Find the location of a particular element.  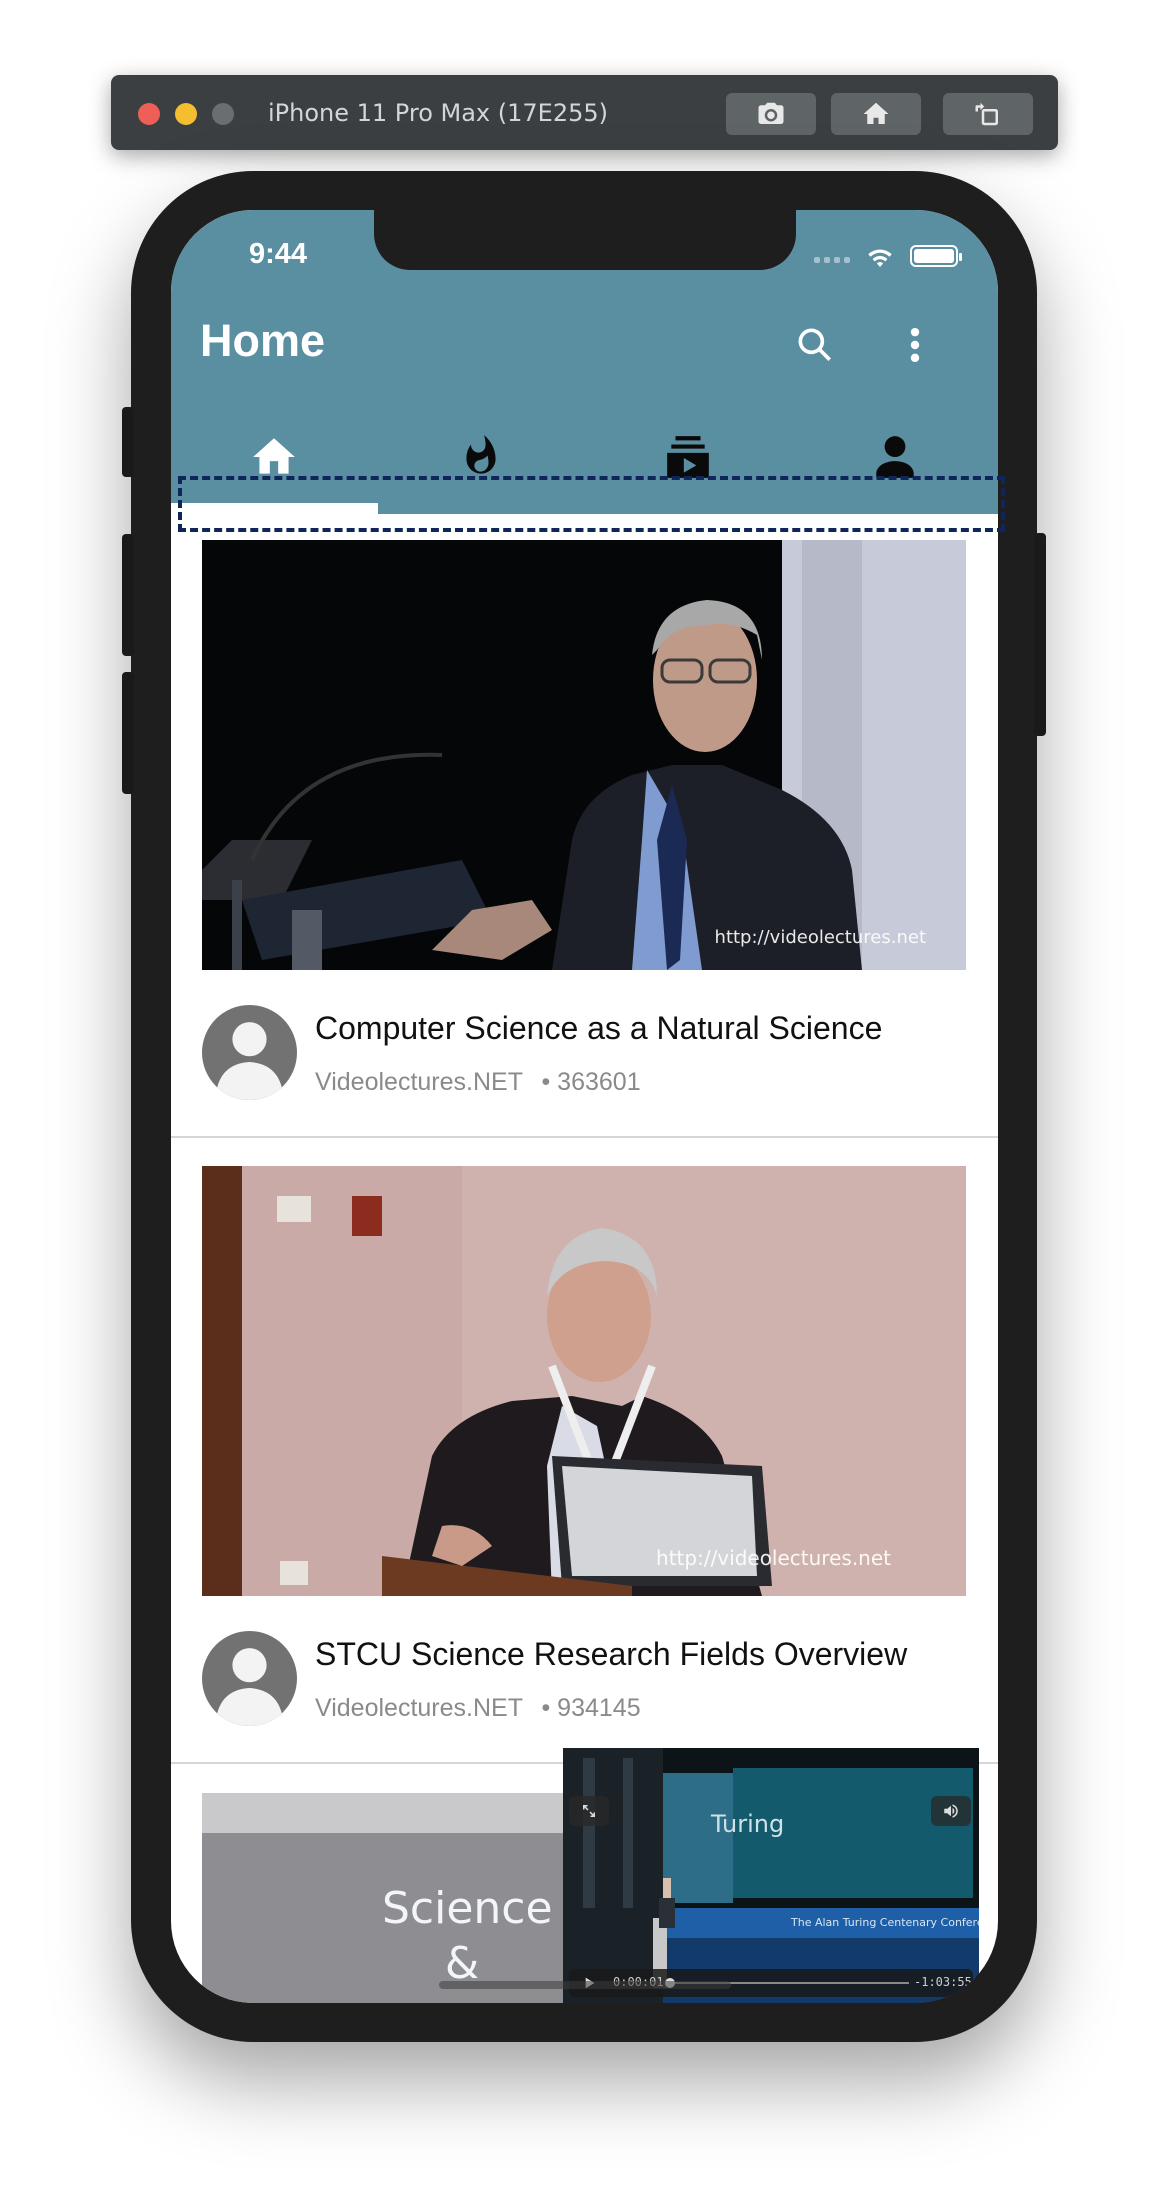

volume-down-button is located at coordinates (128, 733).